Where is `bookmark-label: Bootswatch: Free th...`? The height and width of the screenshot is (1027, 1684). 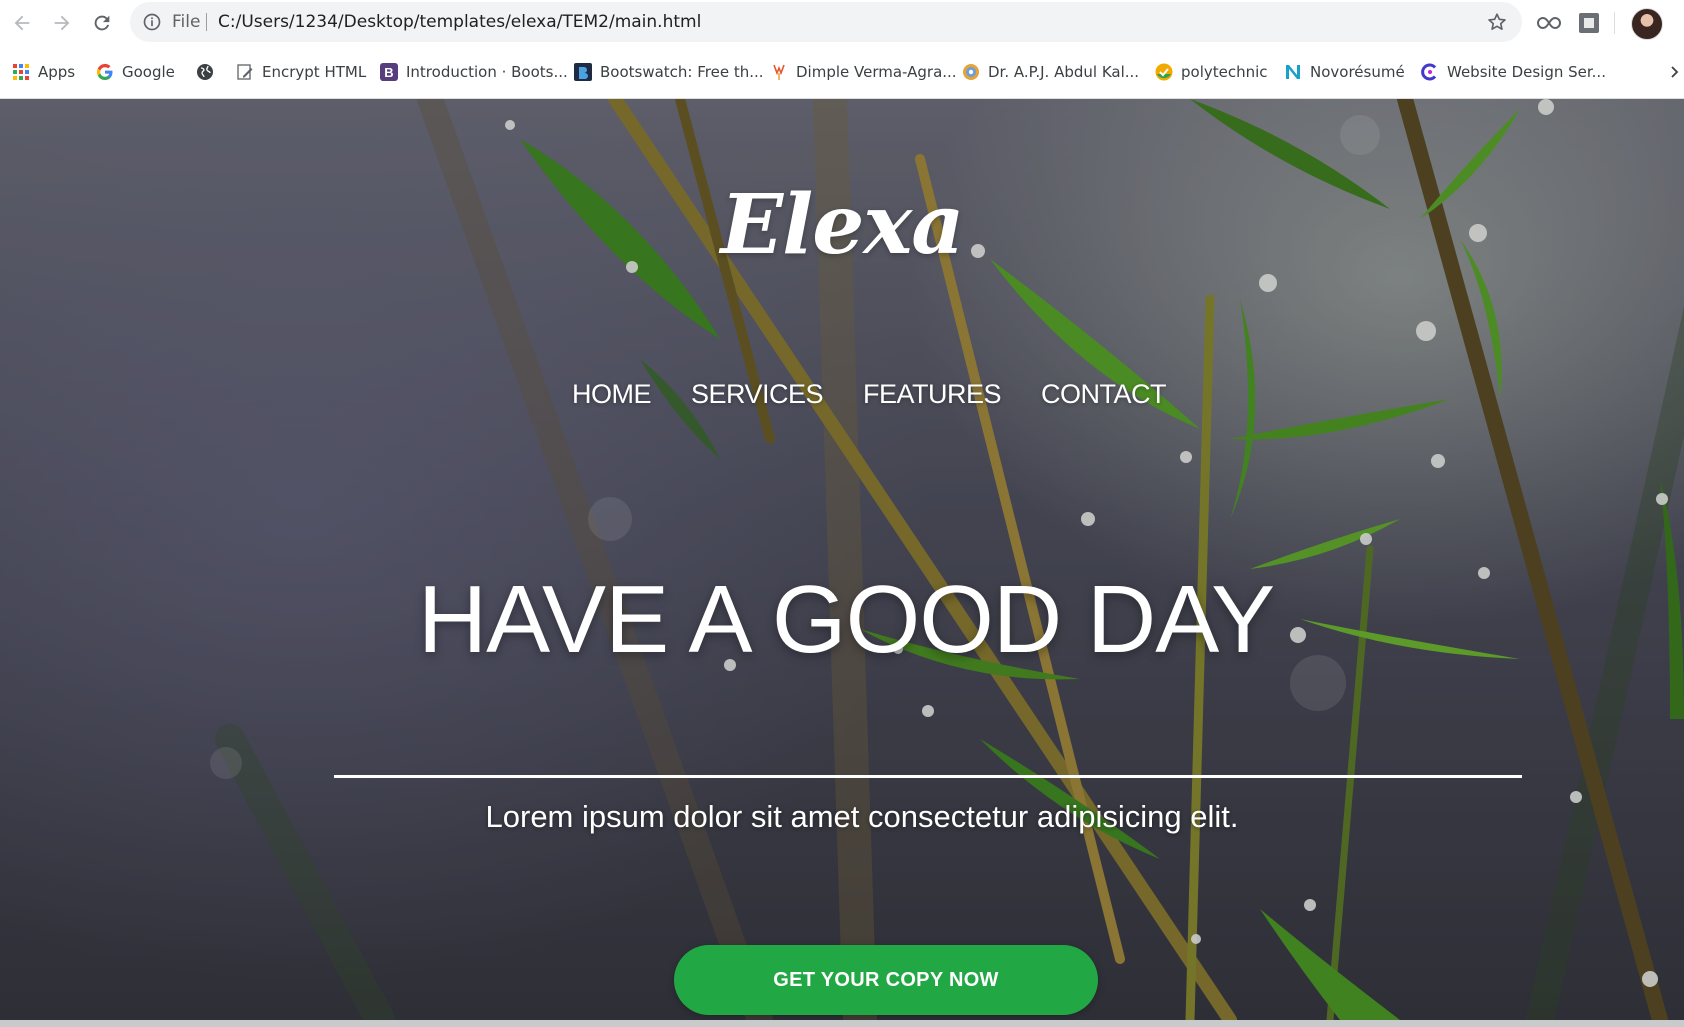 bookmark-label: Bootswatch: Free th... is located at coordinates (682, 72).